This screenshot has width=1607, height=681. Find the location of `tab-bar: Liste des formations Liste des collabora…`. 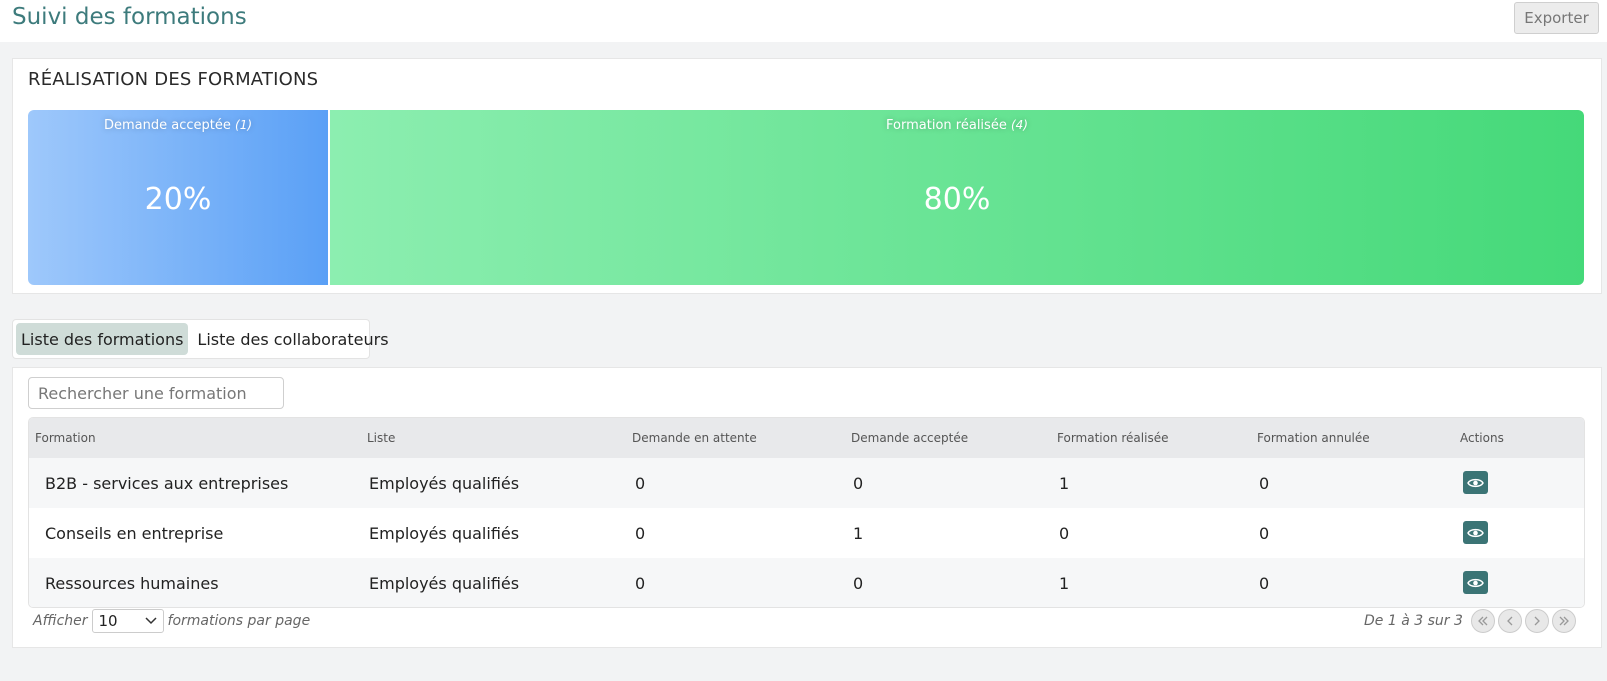

tab-bar: Liste des formations Liste des collabora… is located at coordinates (200, 339).